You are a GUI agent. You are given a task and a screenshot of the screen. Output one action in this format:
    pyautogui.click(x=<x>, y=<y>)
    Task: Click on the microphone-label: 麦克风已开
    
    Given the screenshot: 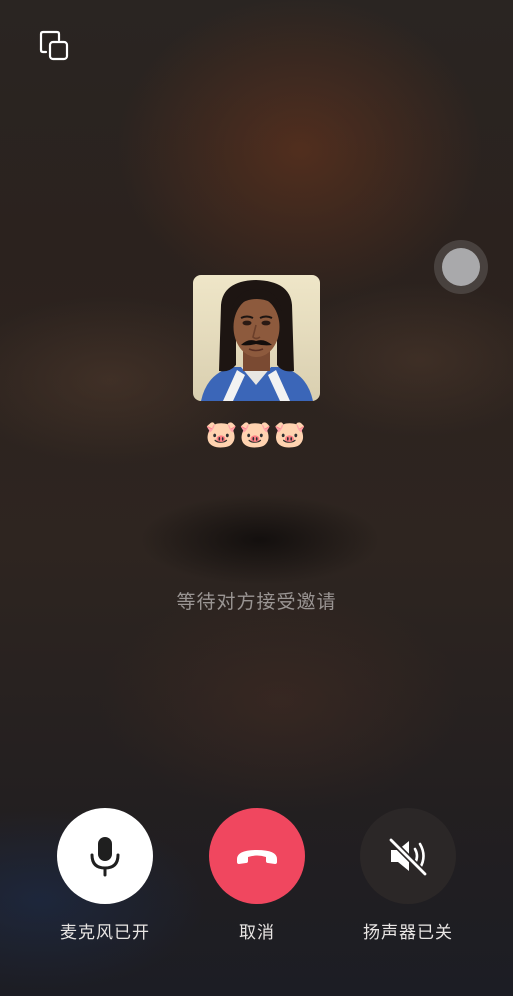 What is the action you would take?
    pyautogui.click(x=105, y=933)
    